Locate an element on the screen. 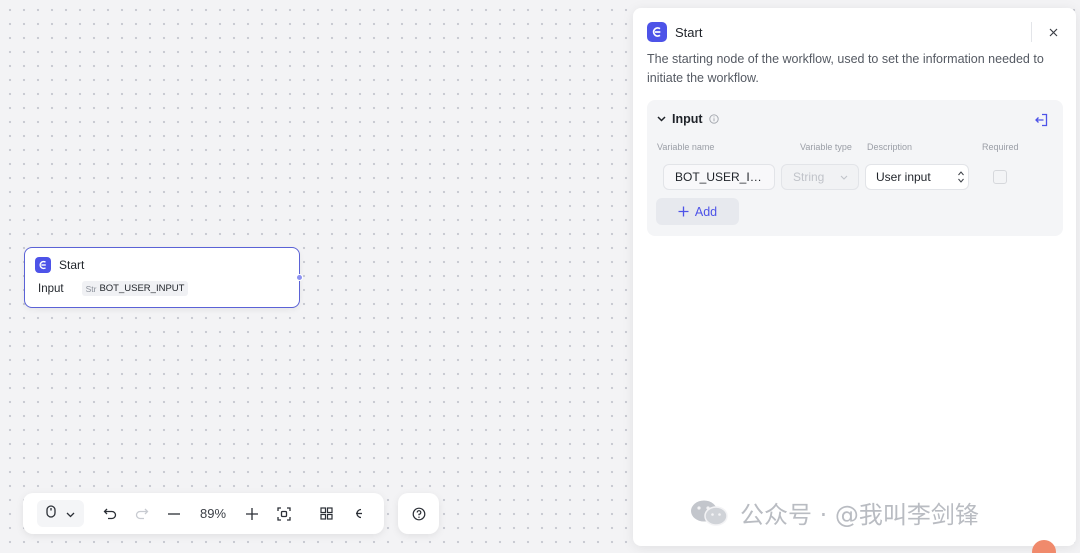 This screenshot has height=553, width=1080. import-variable-button is located at coordinates (1041, 120).